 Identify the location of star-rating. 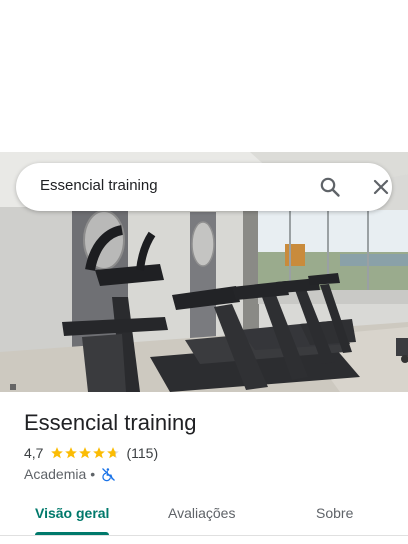
(85, 453).